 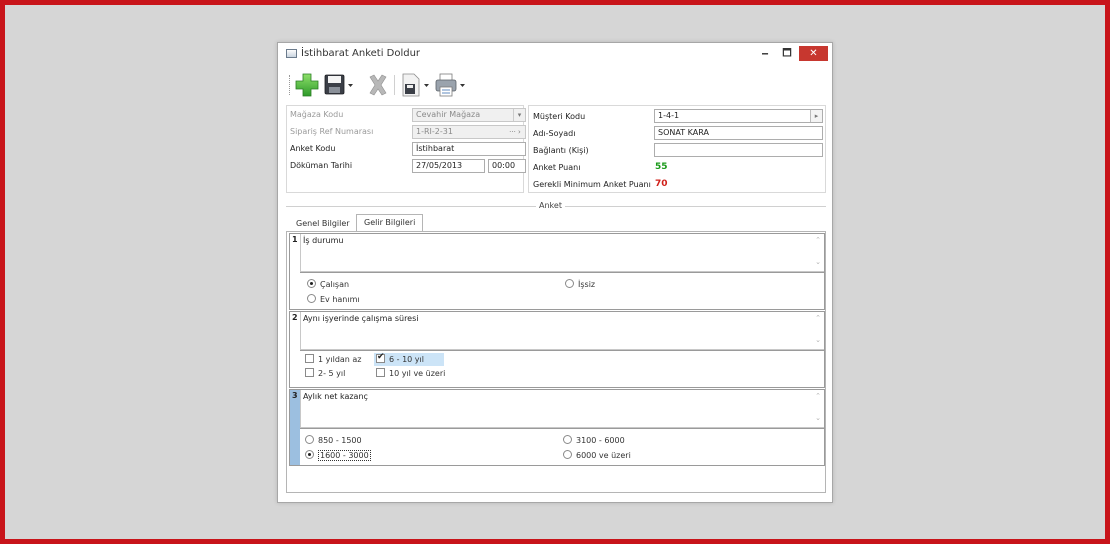 What do you see at coordinates (321, 165) in the screenshot?
I see `dokuman-tarihi-label: Döküman Tarihi` at bounding box center [321, 165].